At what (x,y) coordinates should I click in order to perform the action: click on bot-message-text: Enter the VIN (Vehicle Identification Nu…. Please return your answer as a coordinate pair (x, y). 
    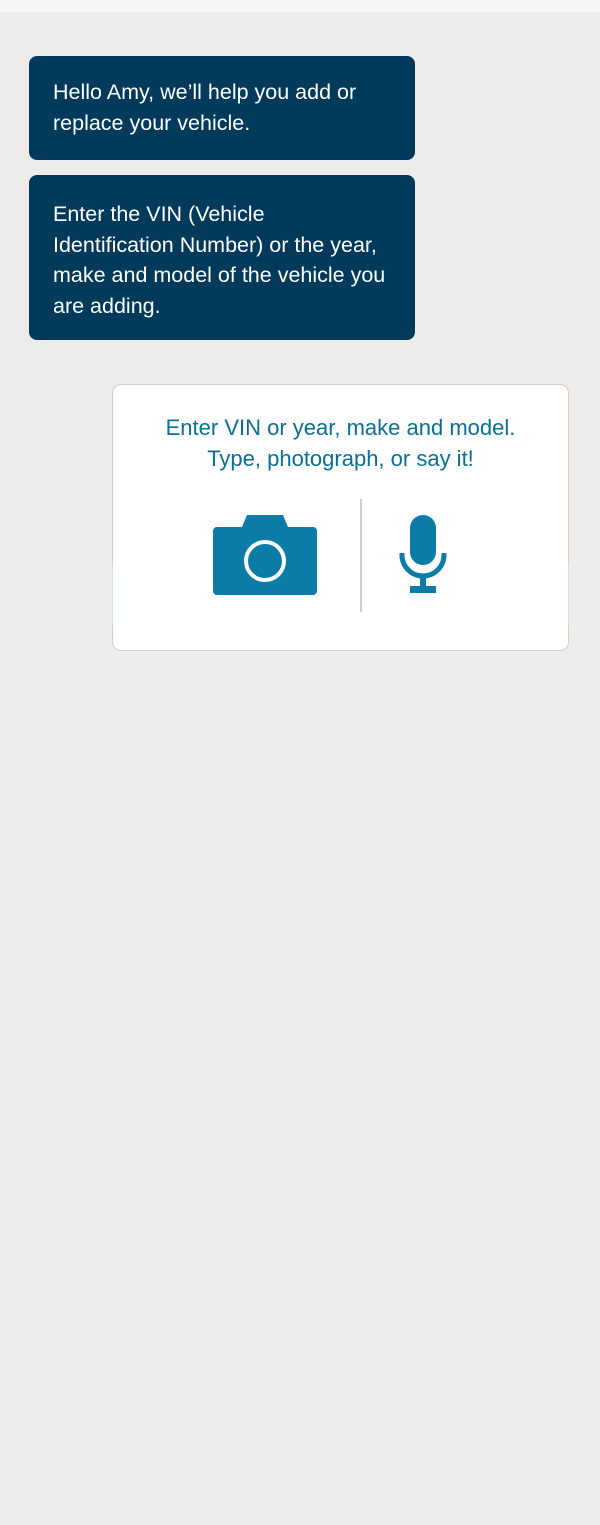
    Looking at the image, I should click on (219, 260).